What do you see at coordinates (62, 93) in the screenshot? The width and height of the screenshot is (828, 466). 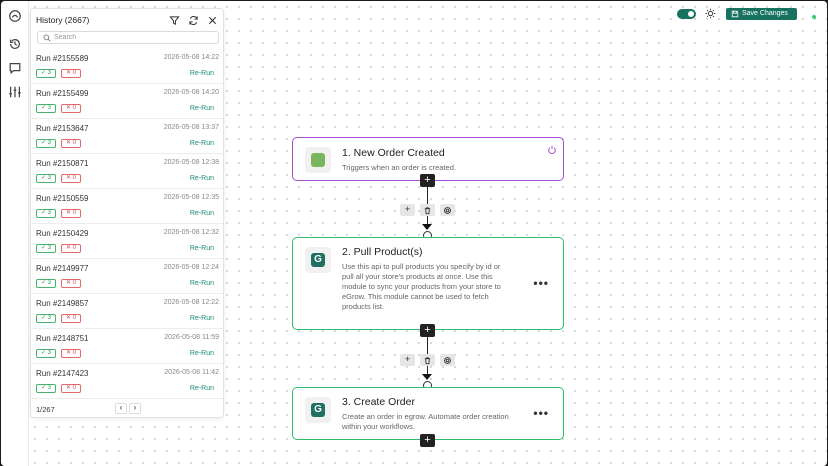 I see `run-id: Run #2155499` at bounding box center [62, 93].